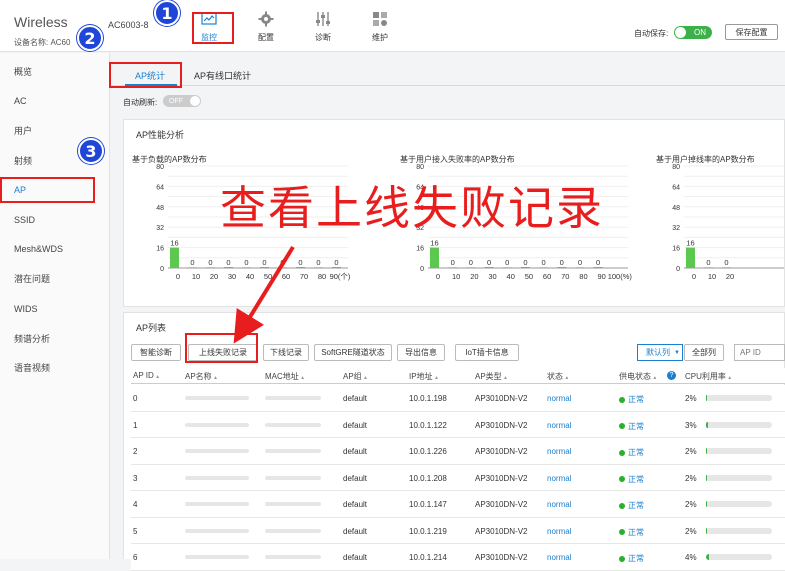 The image size is (785, 571). What do you see at coordinates (176, 101) in the screenshot?
I see `autorefresh-state: OFF` at bounding box center [176, 101].